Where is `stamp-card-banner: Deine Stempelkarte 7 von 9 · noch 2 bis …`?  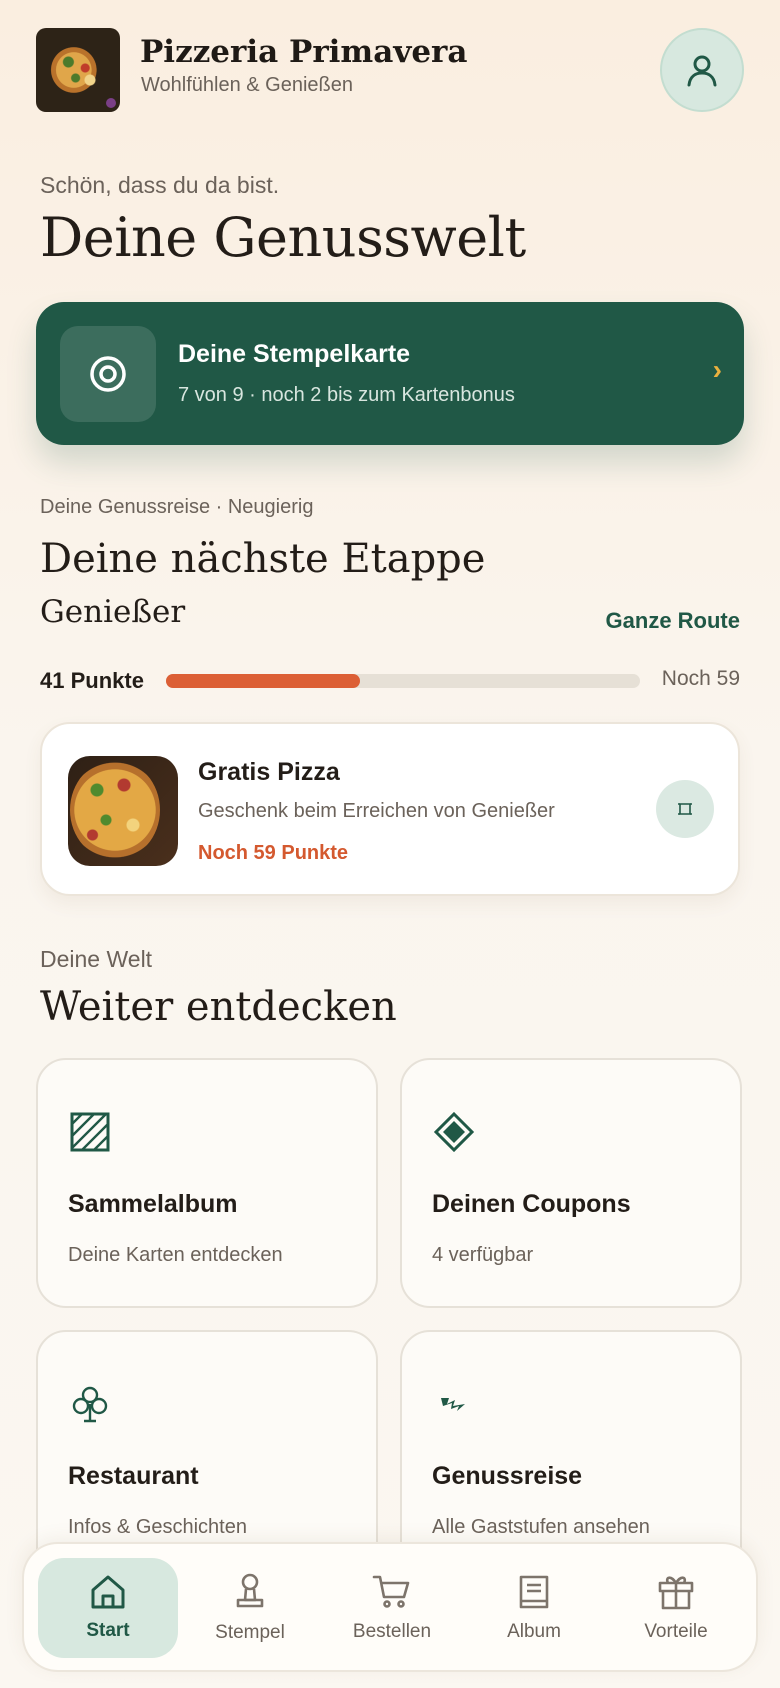 stamp-card-banner: Deine Stempelkarte 7 von 9 · noch 2 bis … is located at coordinates (390, 373).